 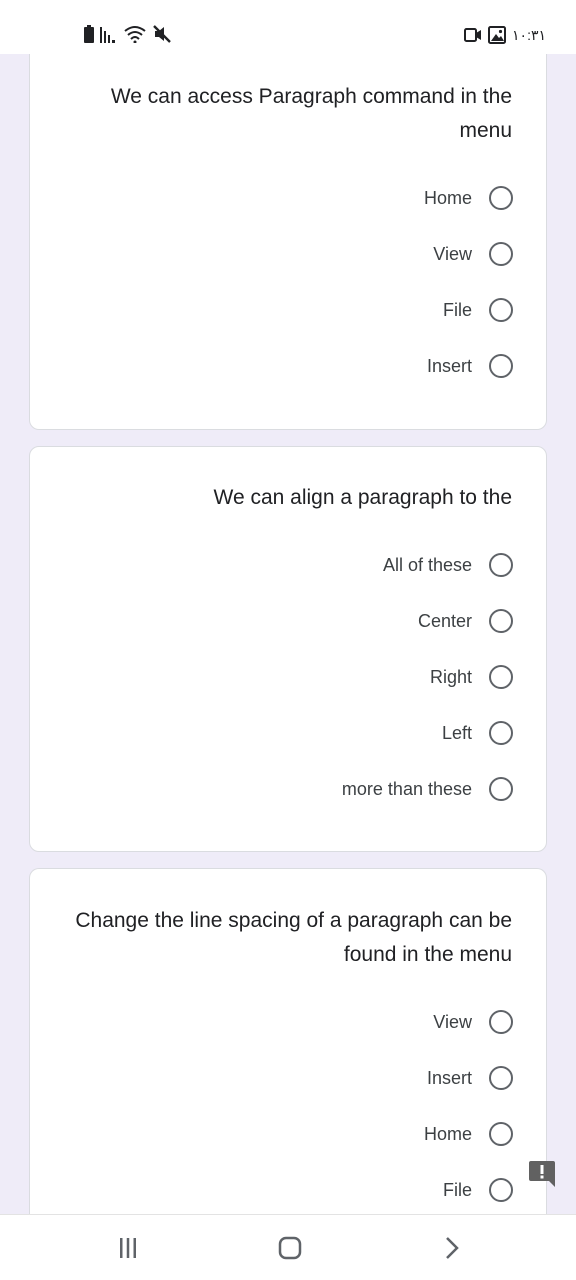 I want to click on option-center: Center, so click(x=465, y=621).